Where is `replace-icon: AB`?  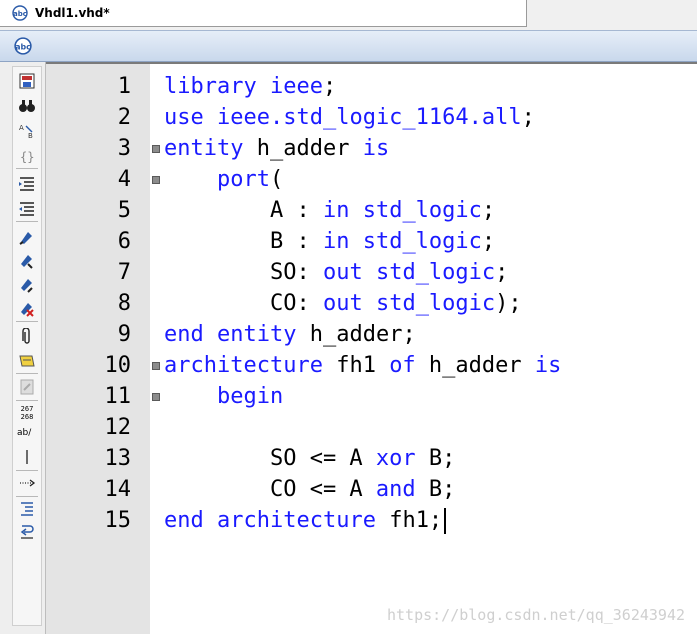
replace-icon: AB is located at coordinates (27, 131).